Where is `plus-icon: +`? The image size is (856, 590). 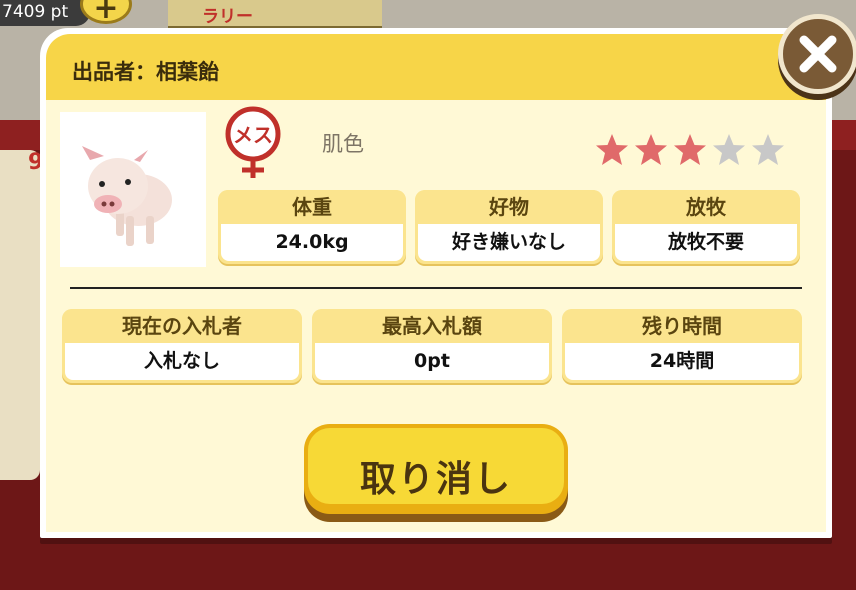 plus-icon: + is located at coordinates (106, 13).